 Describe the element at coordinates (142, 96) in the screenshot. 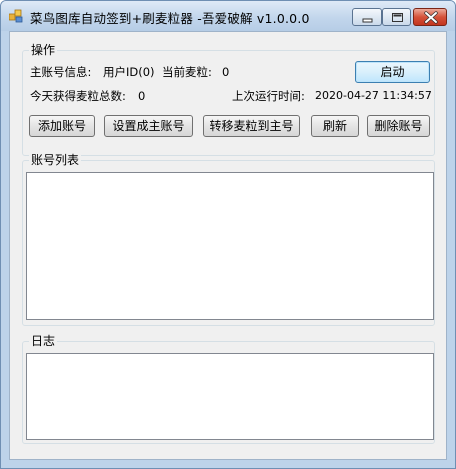

I see `today-total-value: 0` at that location.